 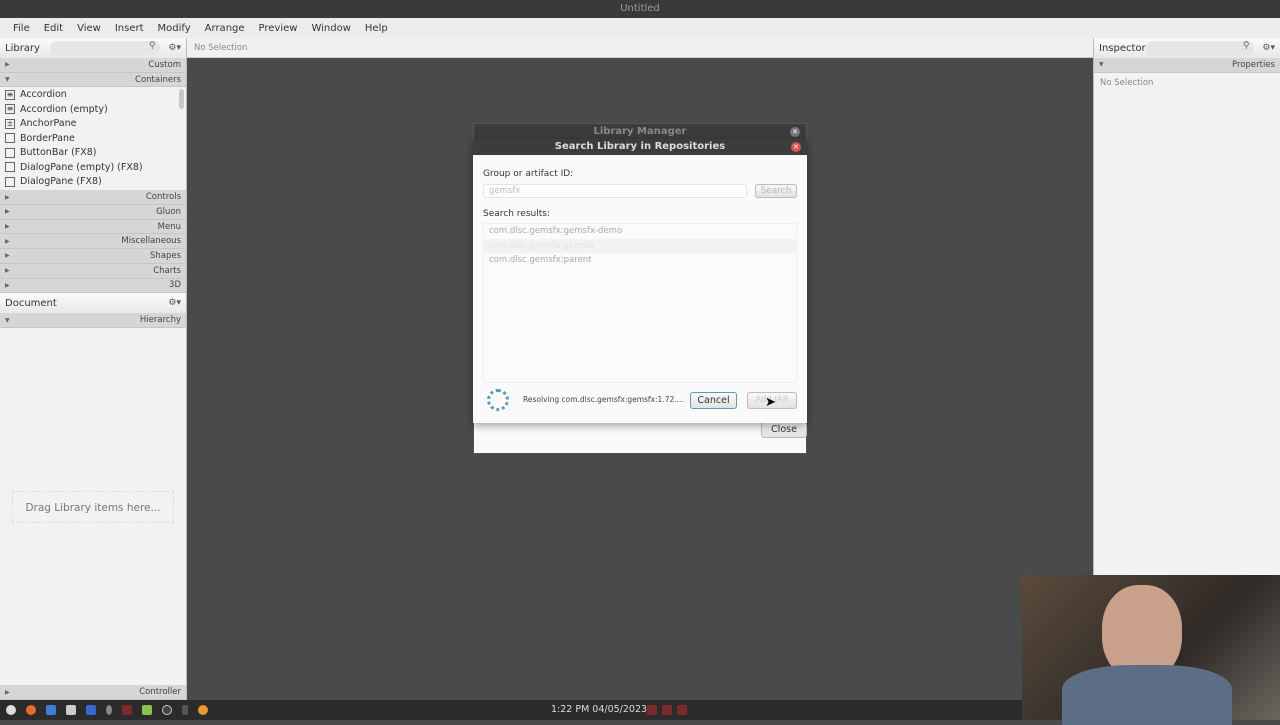 I want to click on list-item: BorderPane, so click(x=93, y=138).